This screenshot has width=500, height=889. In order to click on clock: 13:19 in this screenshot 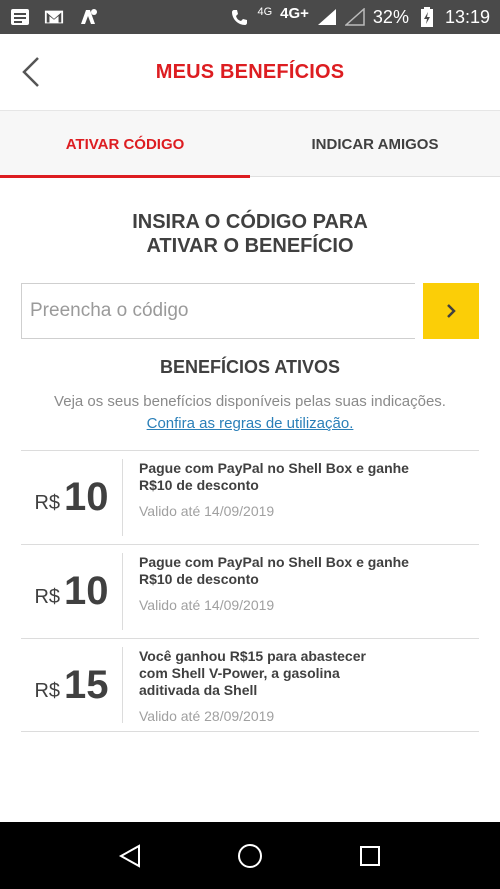, I will do `click(467, 16)`.